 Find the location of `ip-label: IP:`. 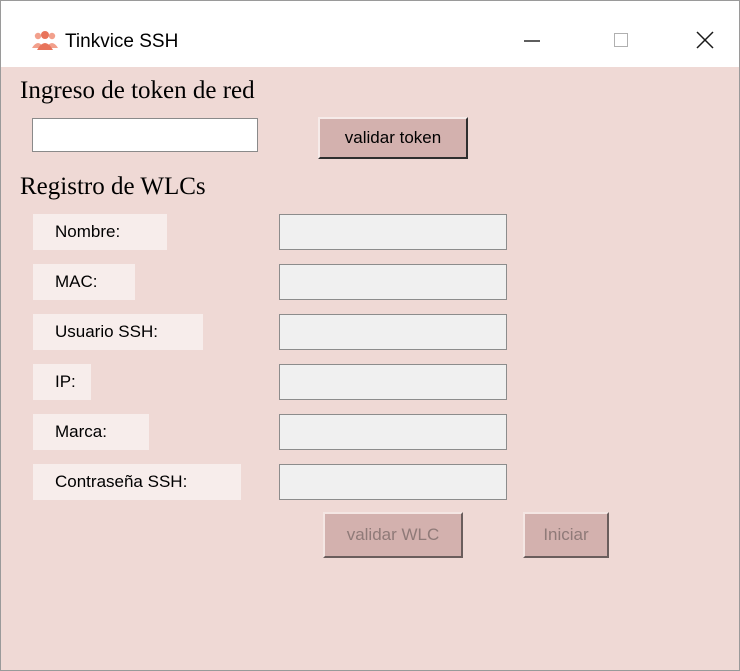

ip-label: IP: is located at coordinates (62, 382).